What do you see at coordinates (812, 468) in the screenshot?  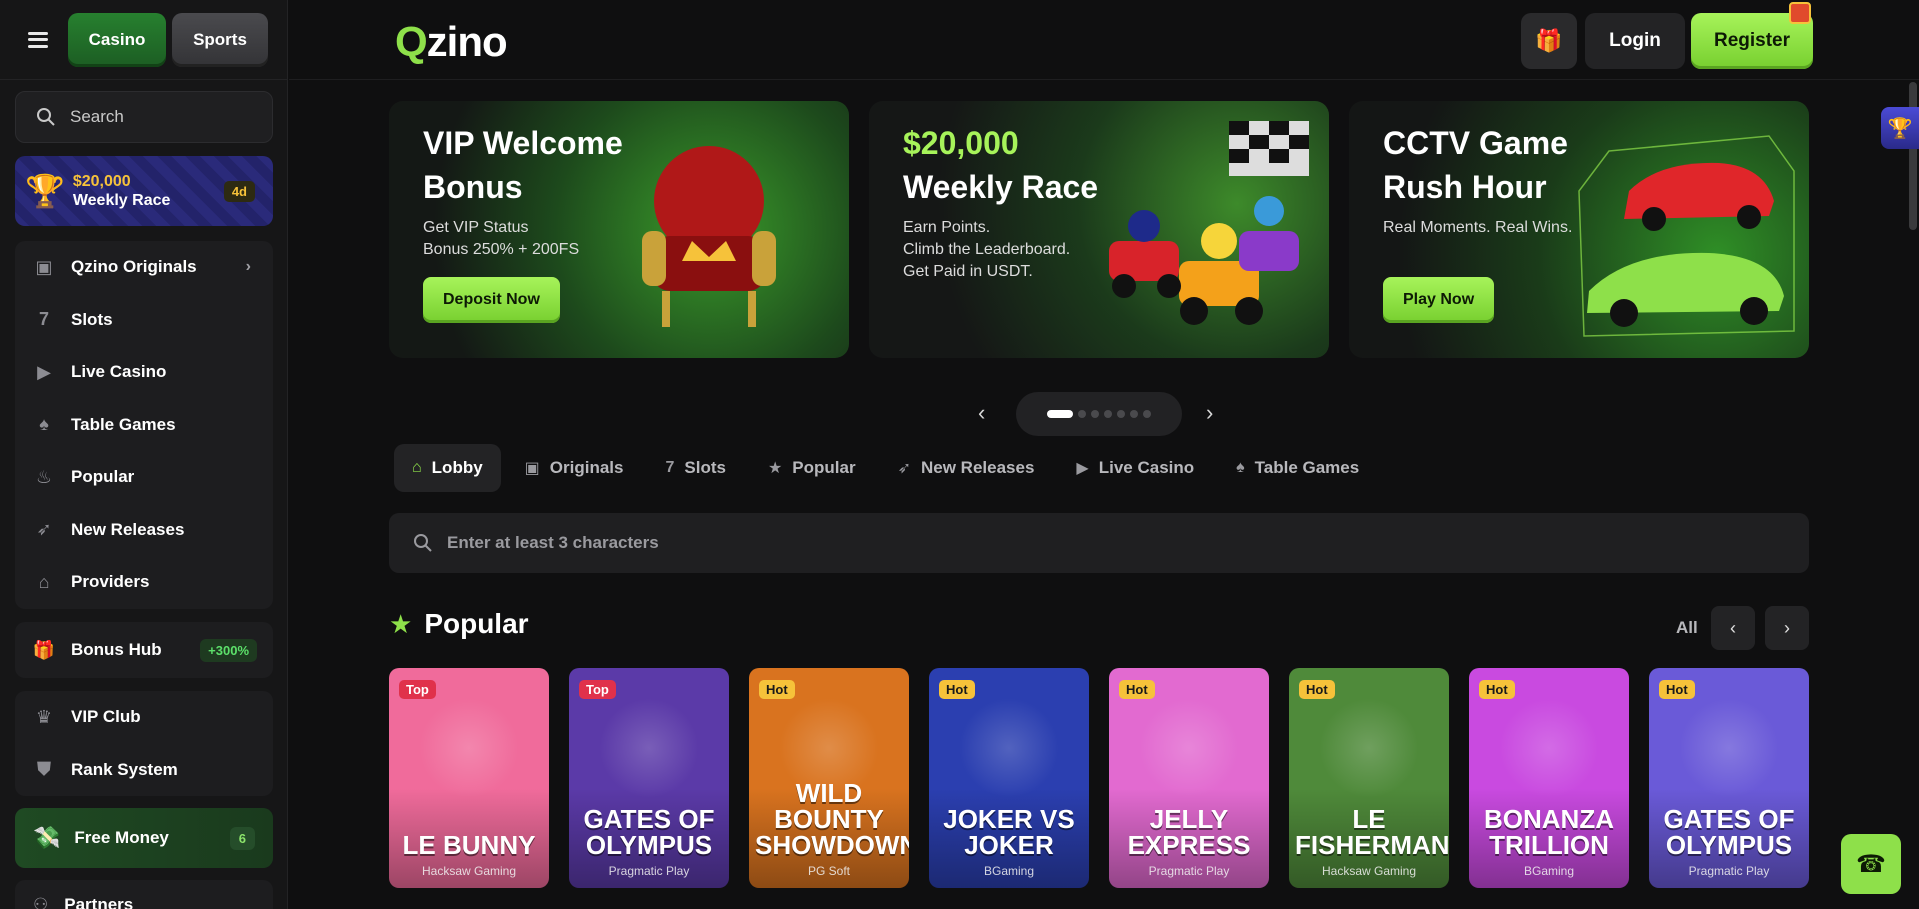 I see `tab-popular: ★ Popular` at bounding box center [812, 468].